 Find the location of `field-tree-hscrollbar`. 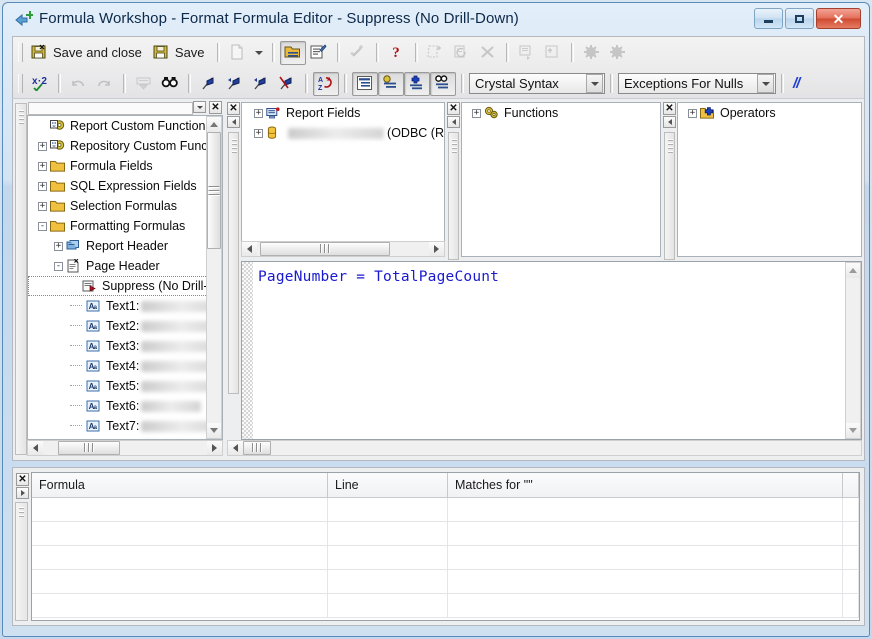

field-tree-hscrollbar is located at coordinates (343, 249).